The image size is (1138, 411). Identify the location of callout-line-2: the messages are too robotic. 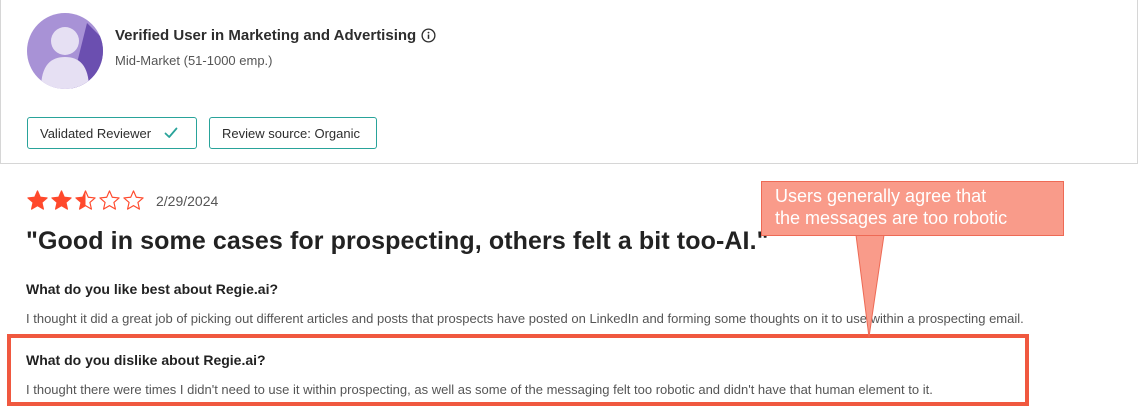
(891, 218).